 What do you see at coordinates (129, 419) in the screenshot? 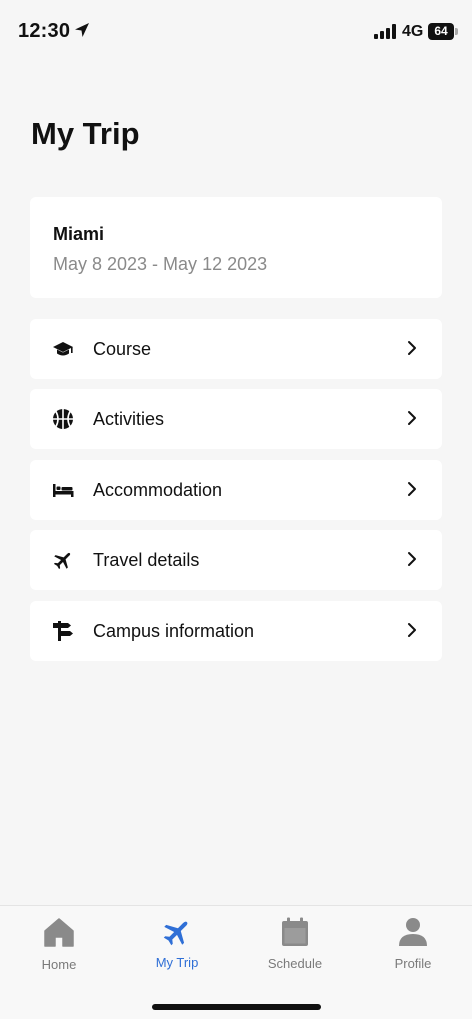
I see `menu-item-label: Activities` at bounding box center [129, 419].